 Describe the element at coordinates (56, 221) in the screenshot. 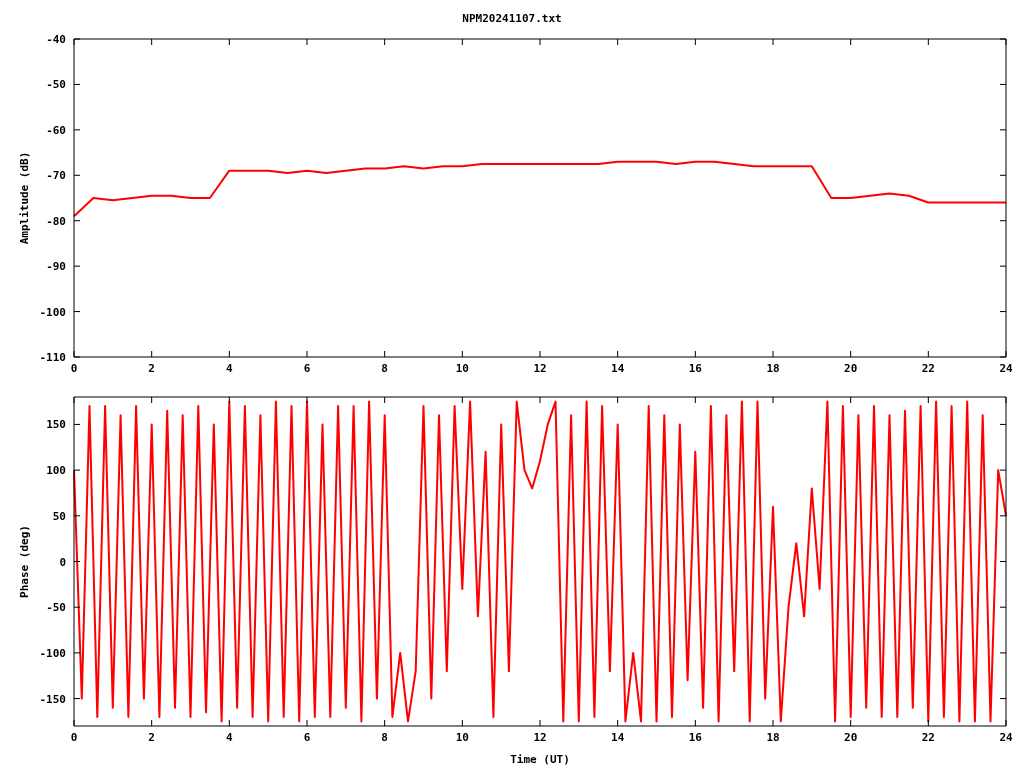

I see `tick-label: -80` at that location.